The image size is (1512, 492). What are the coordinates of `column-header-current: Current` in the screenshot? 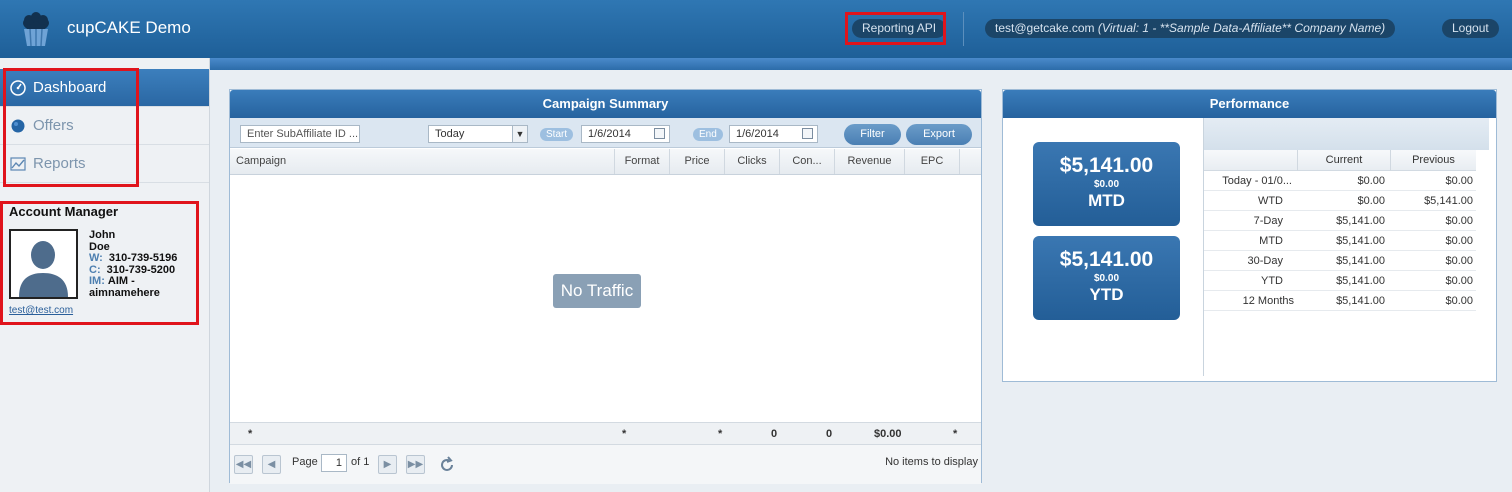 It's located at (1344, 160).